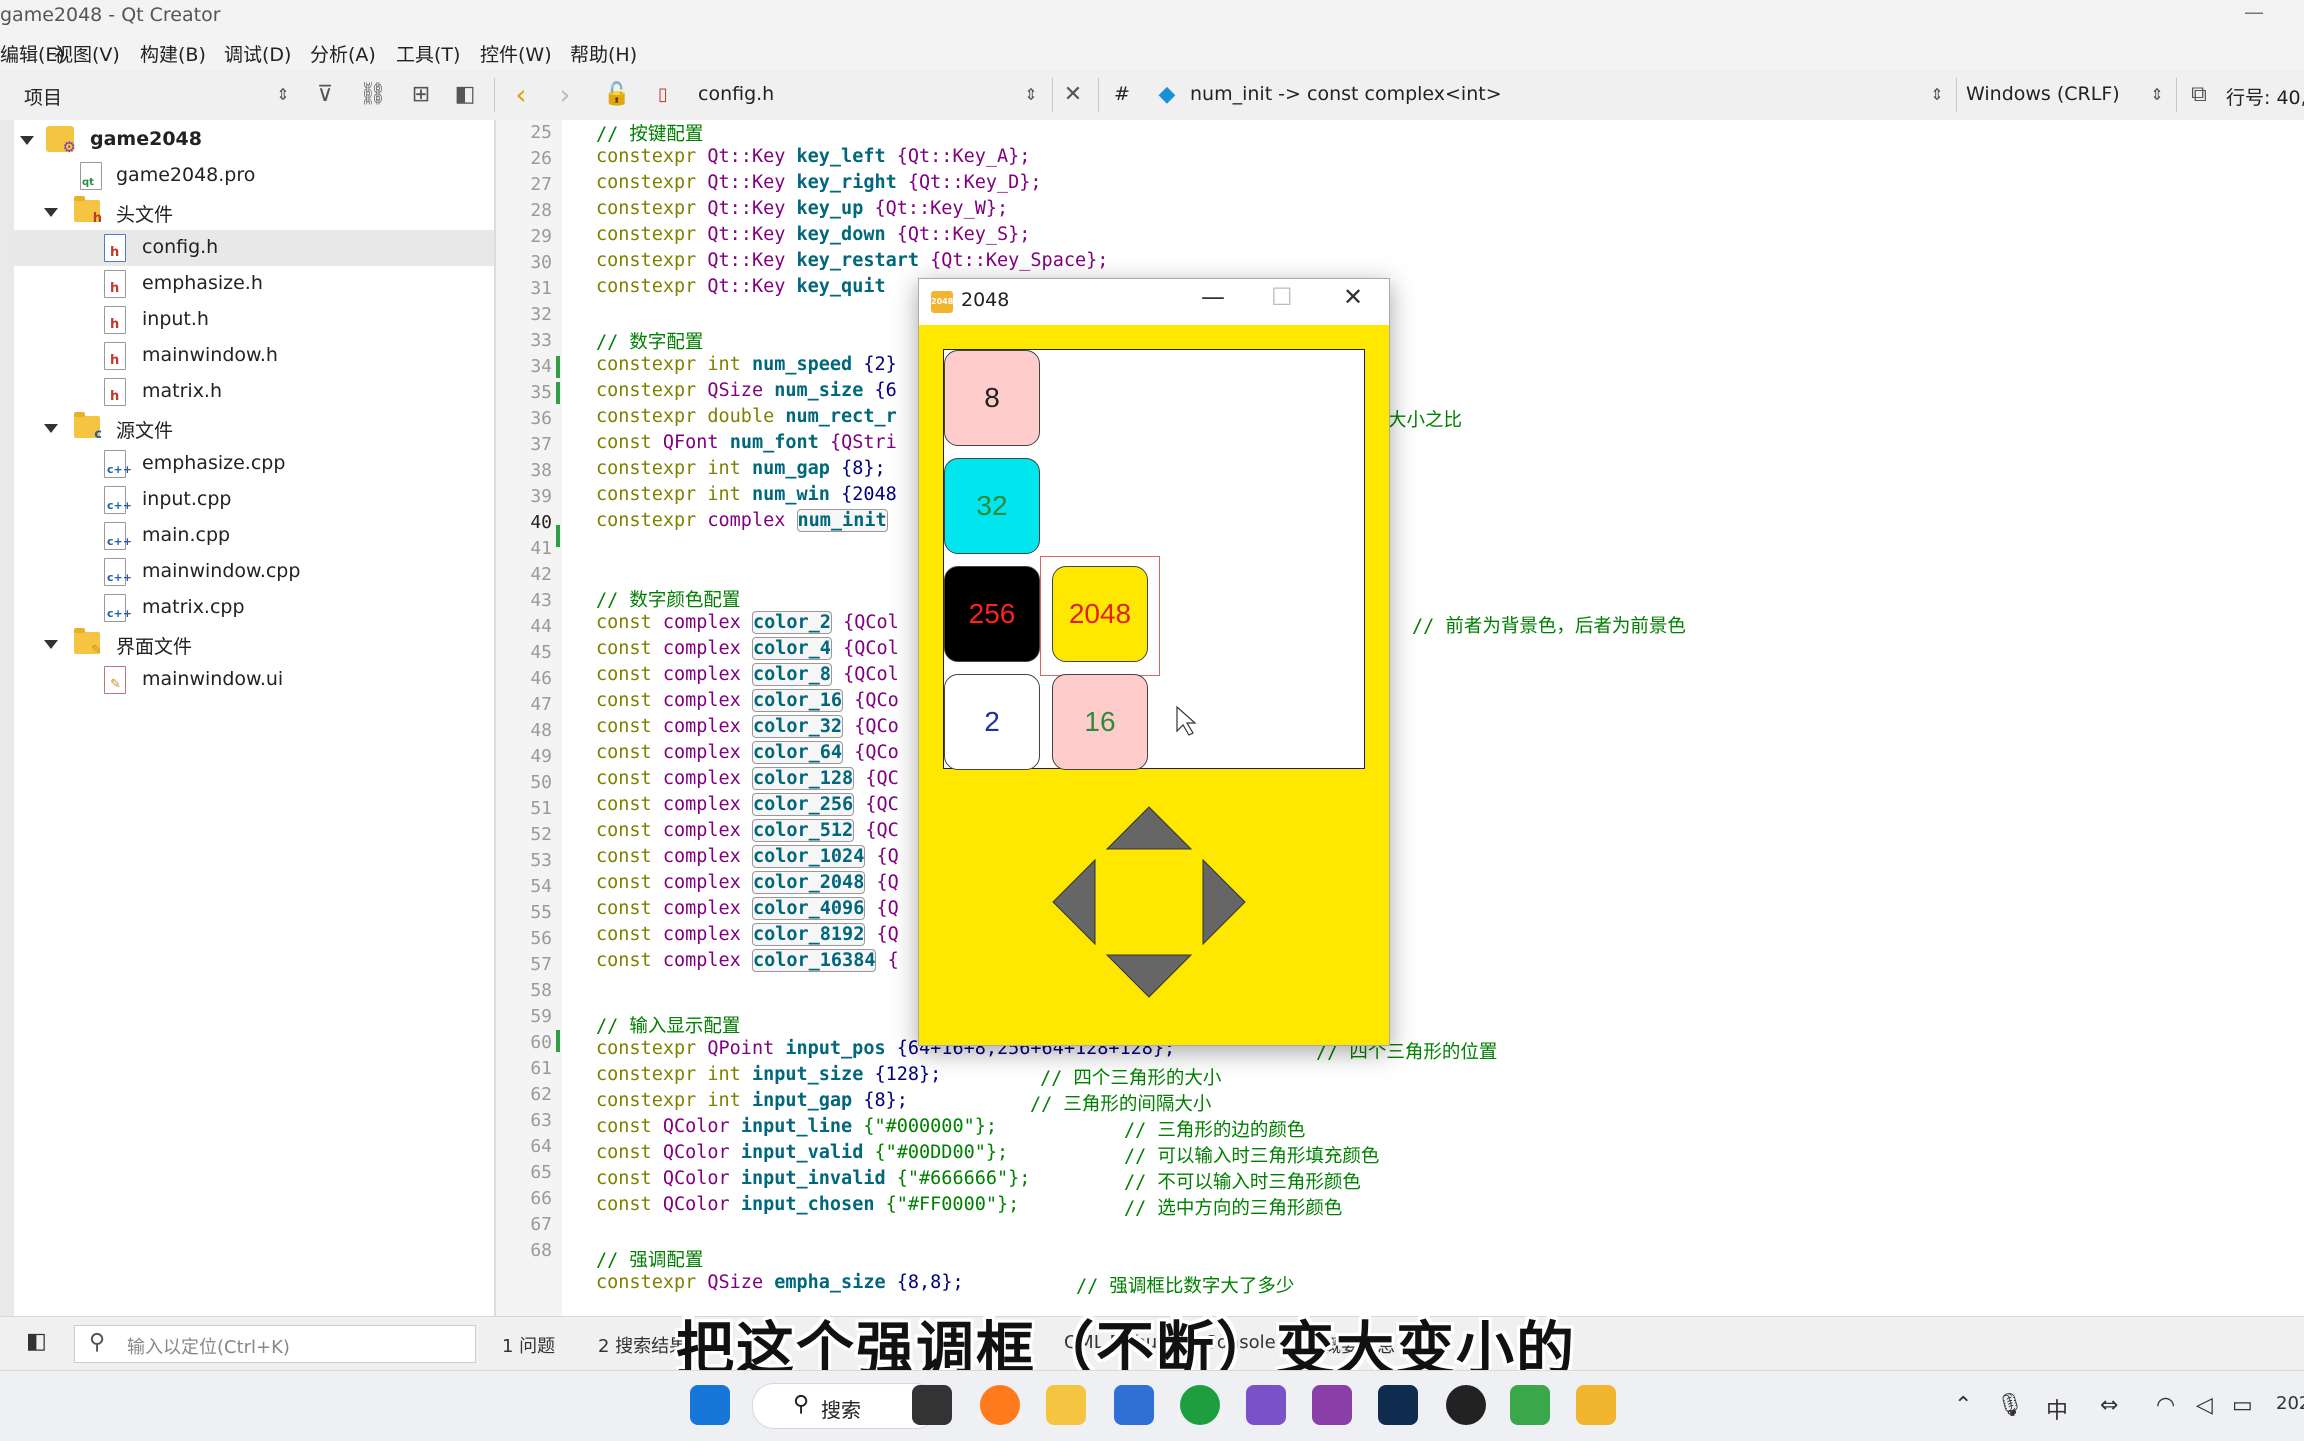 The width and height of the screenshot is (2304, 1441). I want to click on symbol-selector: num_init -> const complex<int>, so click(1346, 94).